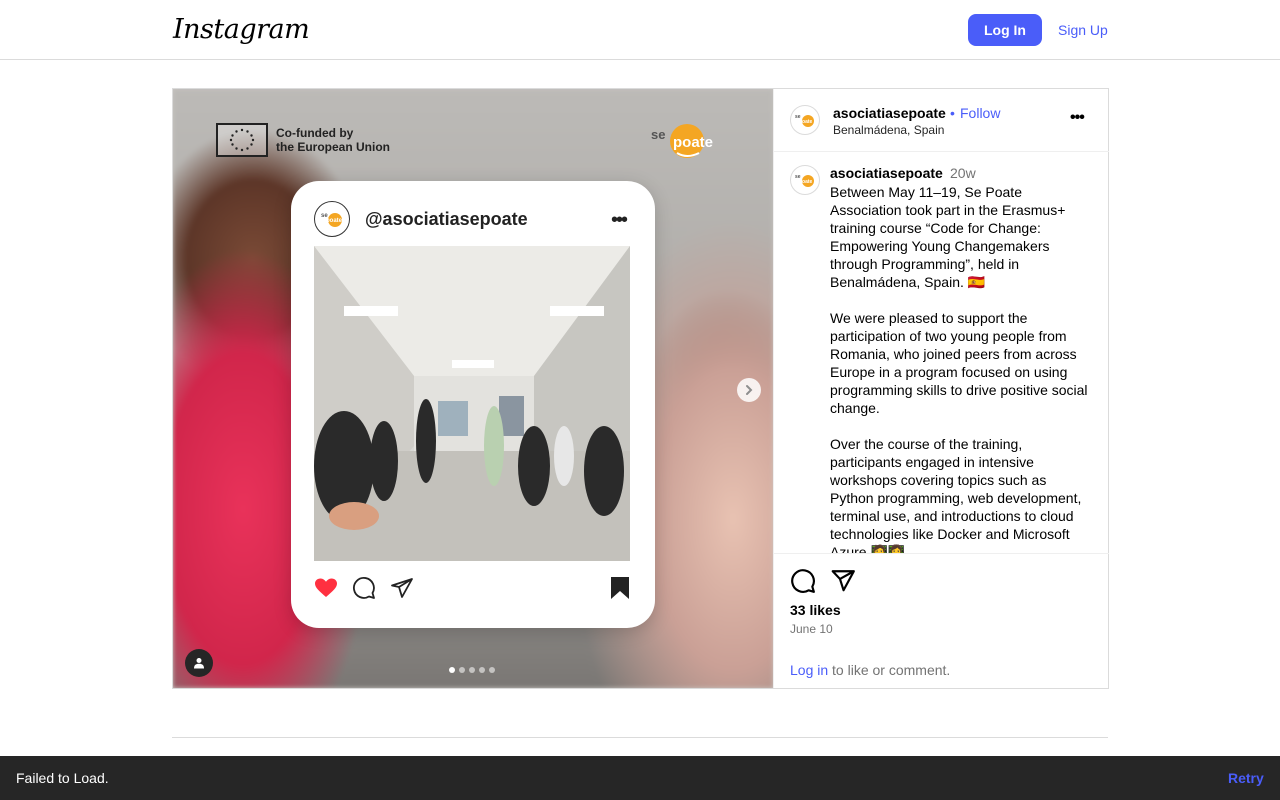 The width and height of the screenshot is (1280, 800). Describe the element at coordinates (1005, 30) in the screenshot. I see `login-button: Log In` at that location.